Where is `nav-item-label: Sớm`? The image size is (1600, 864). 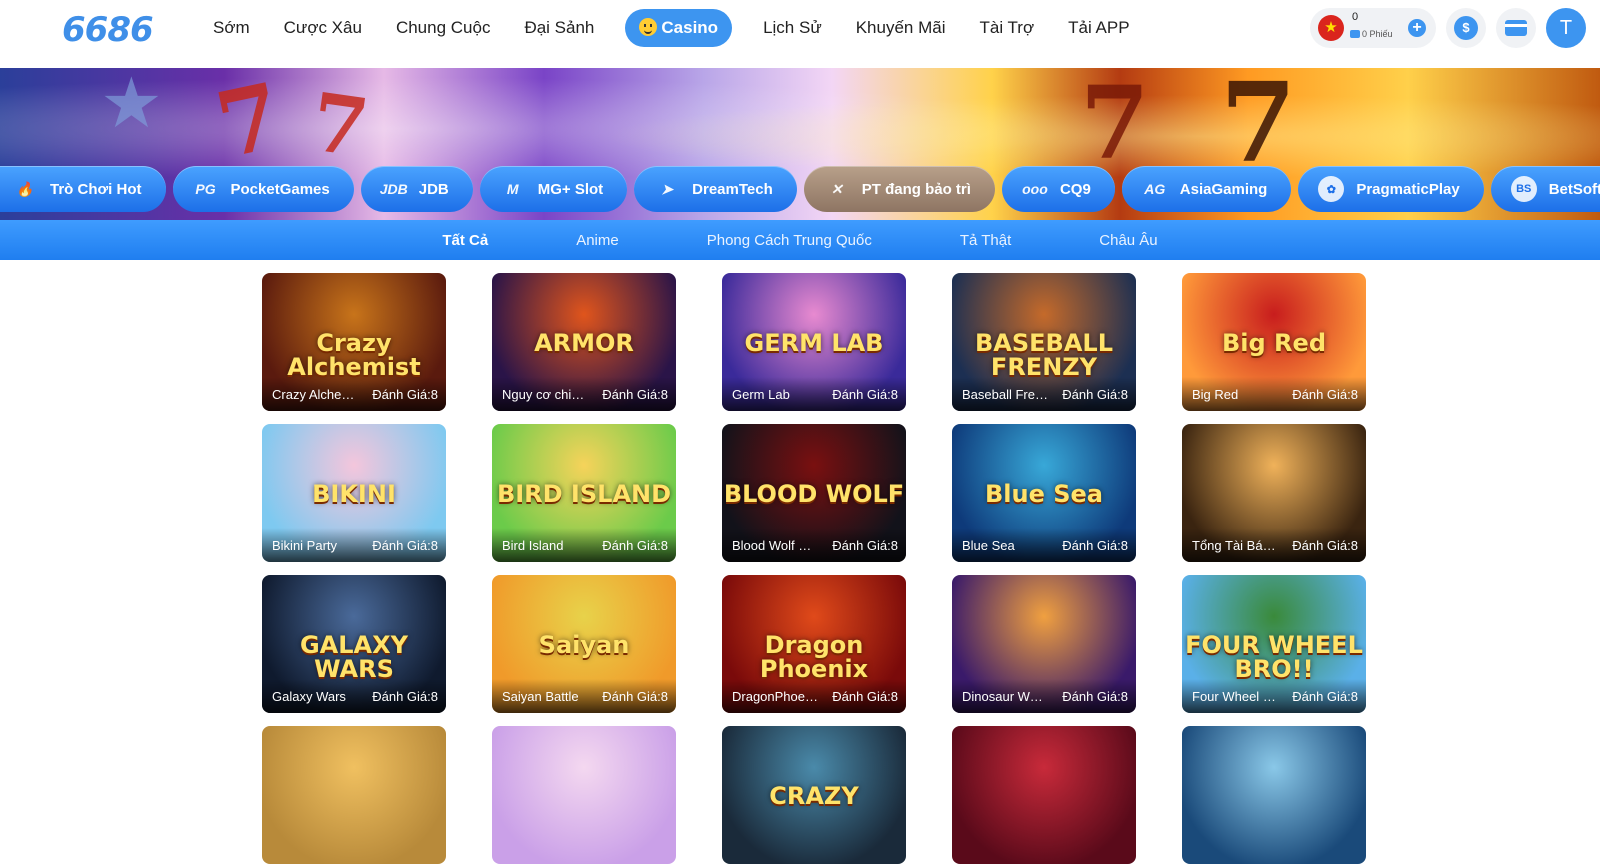 nav-item-label: Sớm is located at coordinates (231, 27).